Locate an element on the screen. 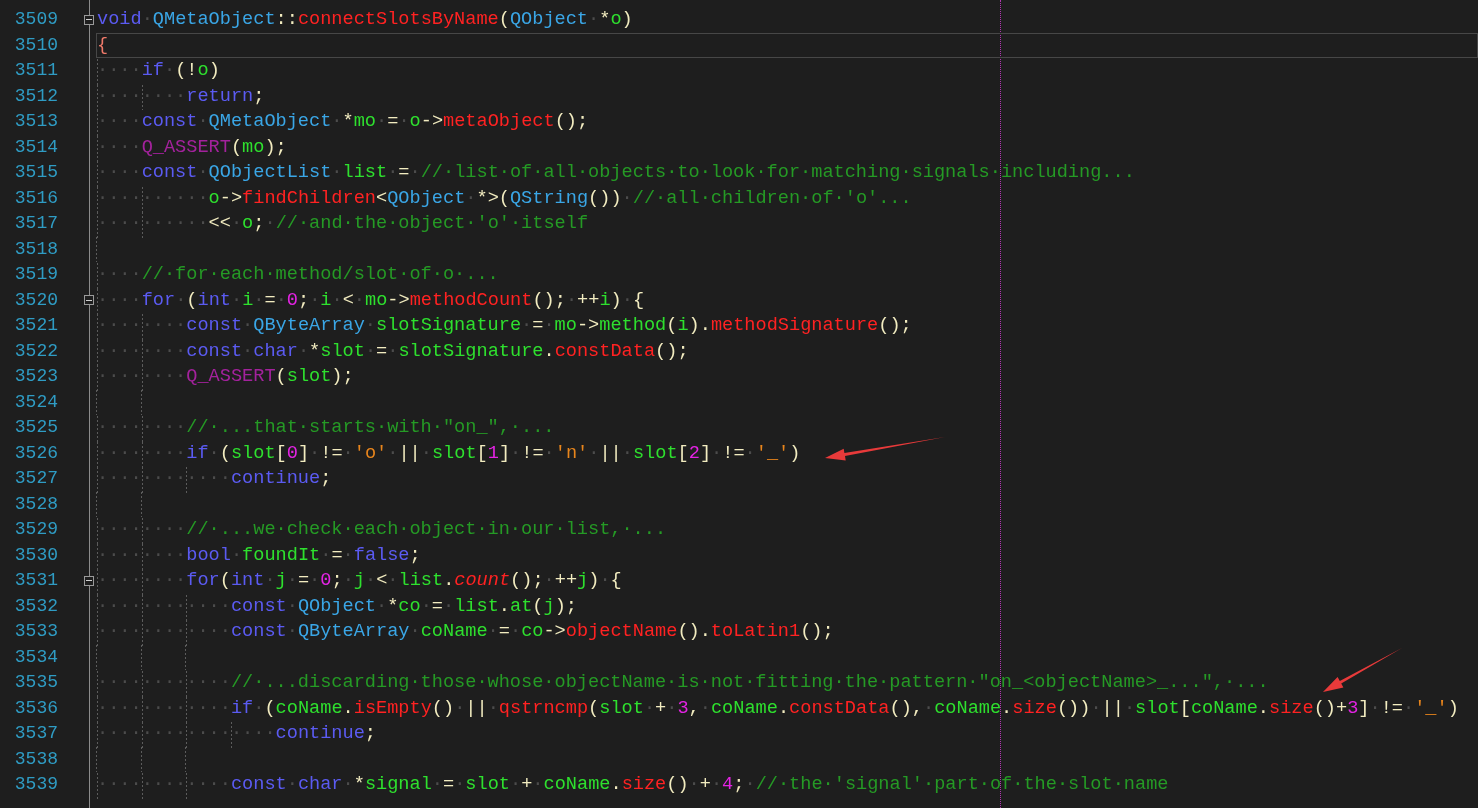 Image resolution: width=1478 pixels, height=808 pixels. code-line: ············const·QByteArray·coName·=·co->objectName().toLatin1(); is located at coordinates (465, 632).